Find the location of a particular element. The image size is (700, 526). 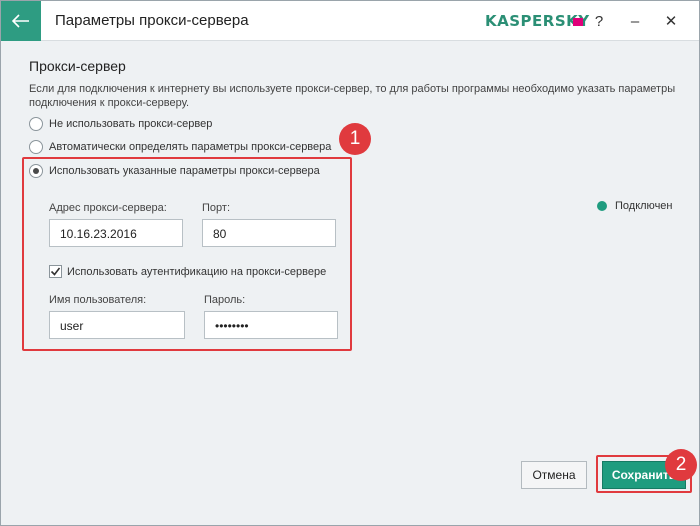

status-dot-icon is located at coordinates (602, 206).